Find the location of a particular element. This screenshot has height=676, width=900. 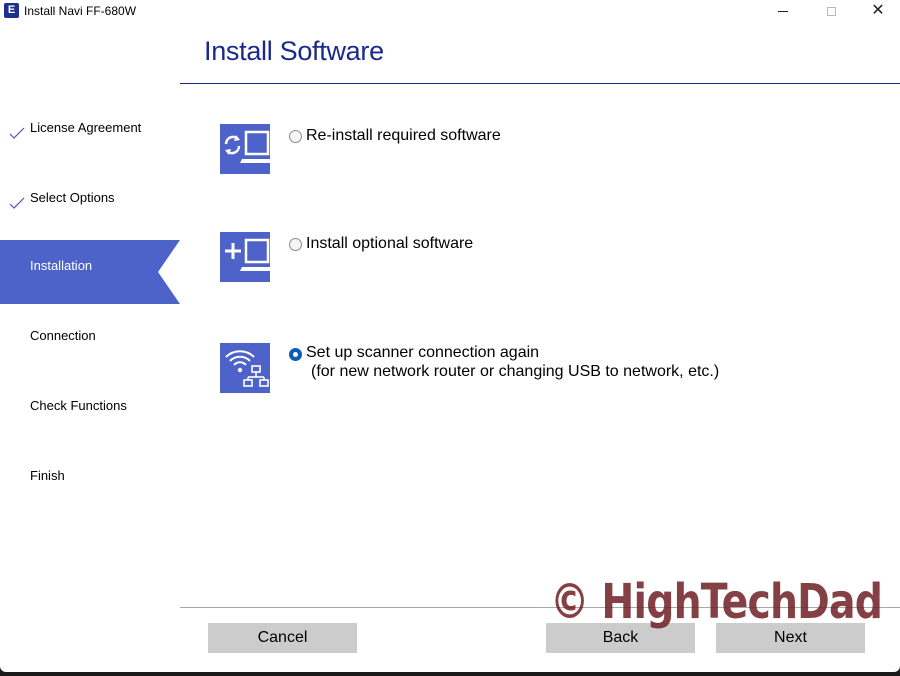

cancel-button: Cancel is located at coordinates (282, 638).